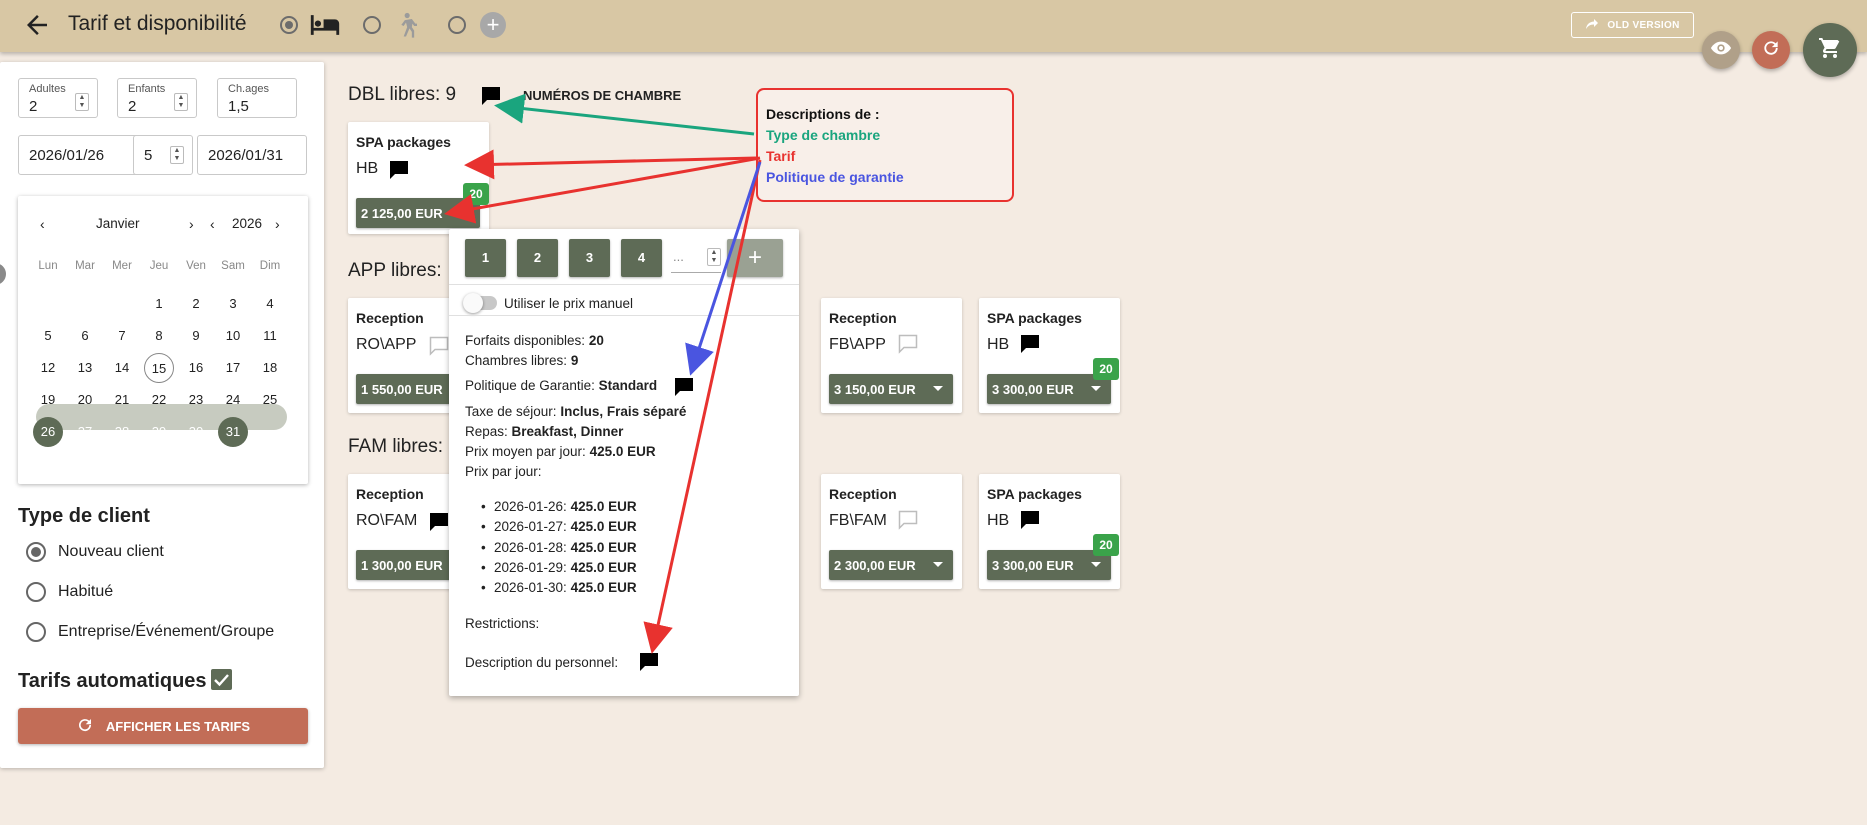 Image resolution: width=1867 pixels, height=825 pixels. Describe the element at coordinates (603, 373) in the screenshot. I see `annotation-arrows` at that location.